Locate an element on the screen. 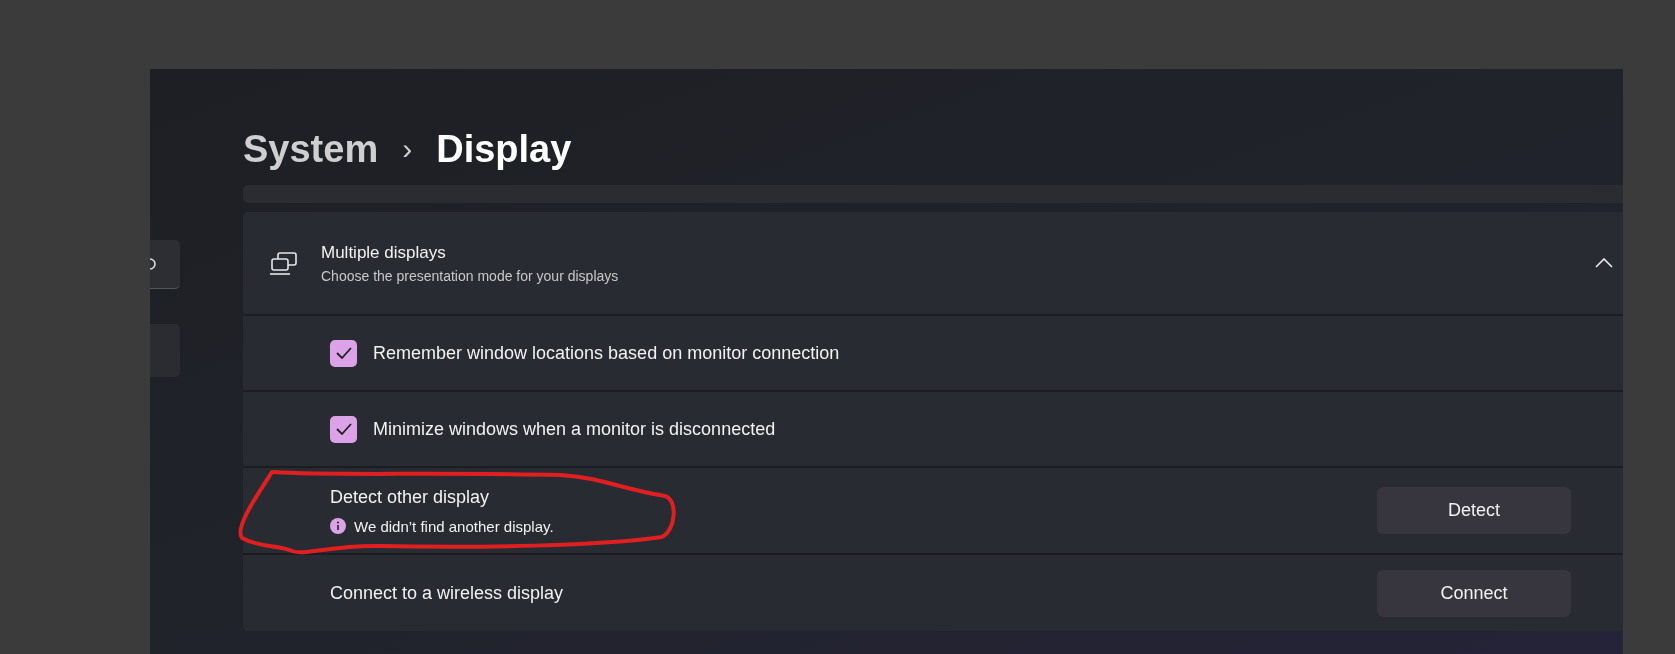 This screenshot has width=1675, height=654. checkbox-label: Minimize windows when a monitor is disconnected is located at coordinates (574, 429).